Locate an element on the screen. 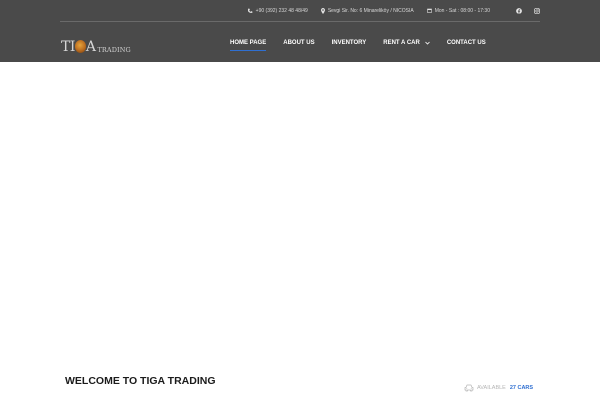 The height and width of the screenshot is (400, 600). instagram-icon is located at coordinates (537, 10).